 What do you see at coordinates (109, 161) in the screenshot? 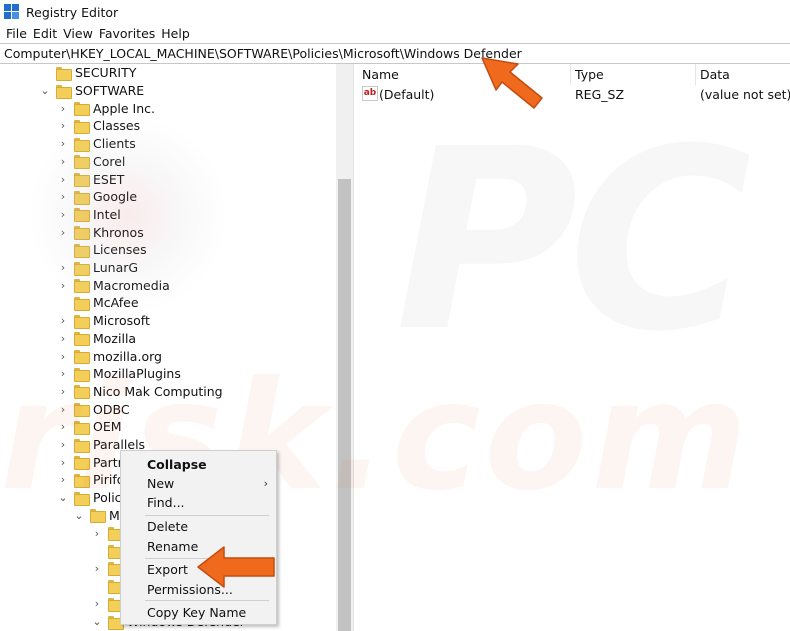
I see `tree-node-label: Corel` at bounding box center [109, 161].